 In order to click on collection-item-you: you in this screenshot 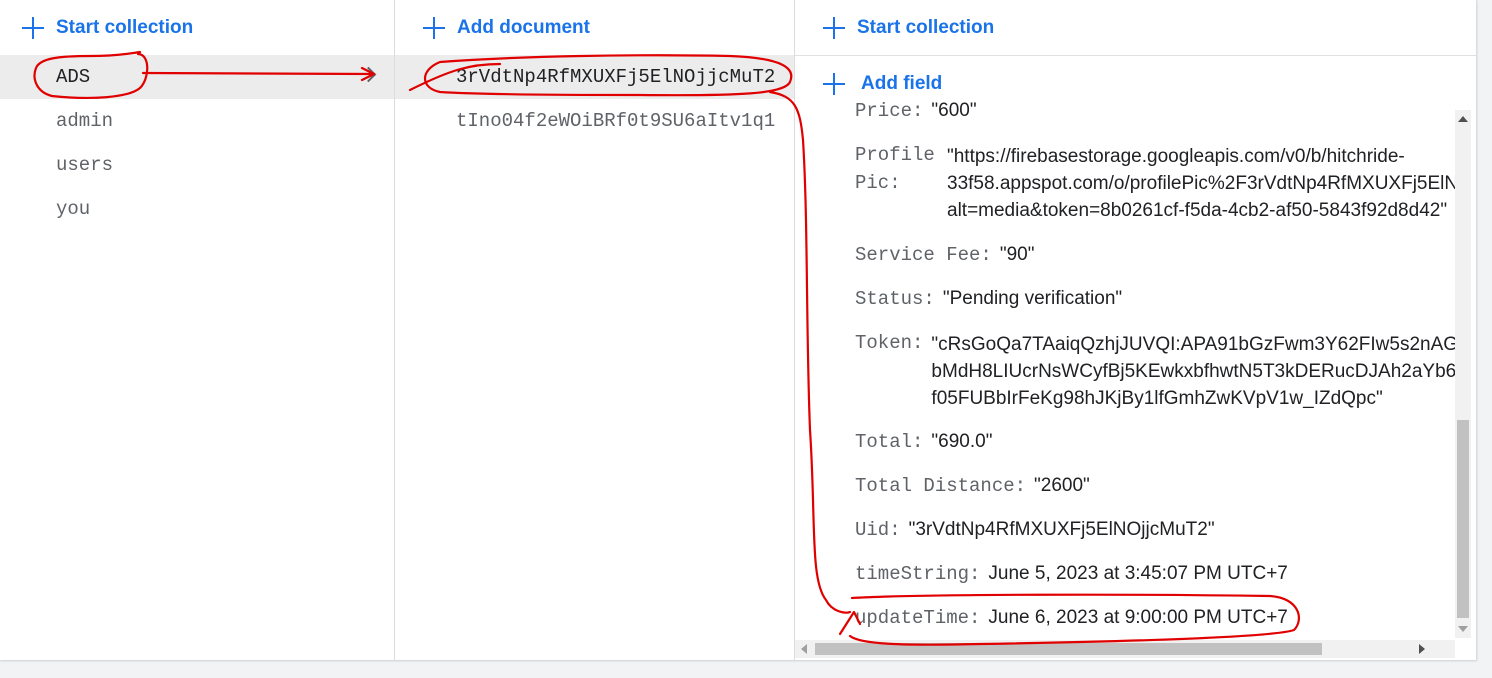, I will do `click(197, 209)`.